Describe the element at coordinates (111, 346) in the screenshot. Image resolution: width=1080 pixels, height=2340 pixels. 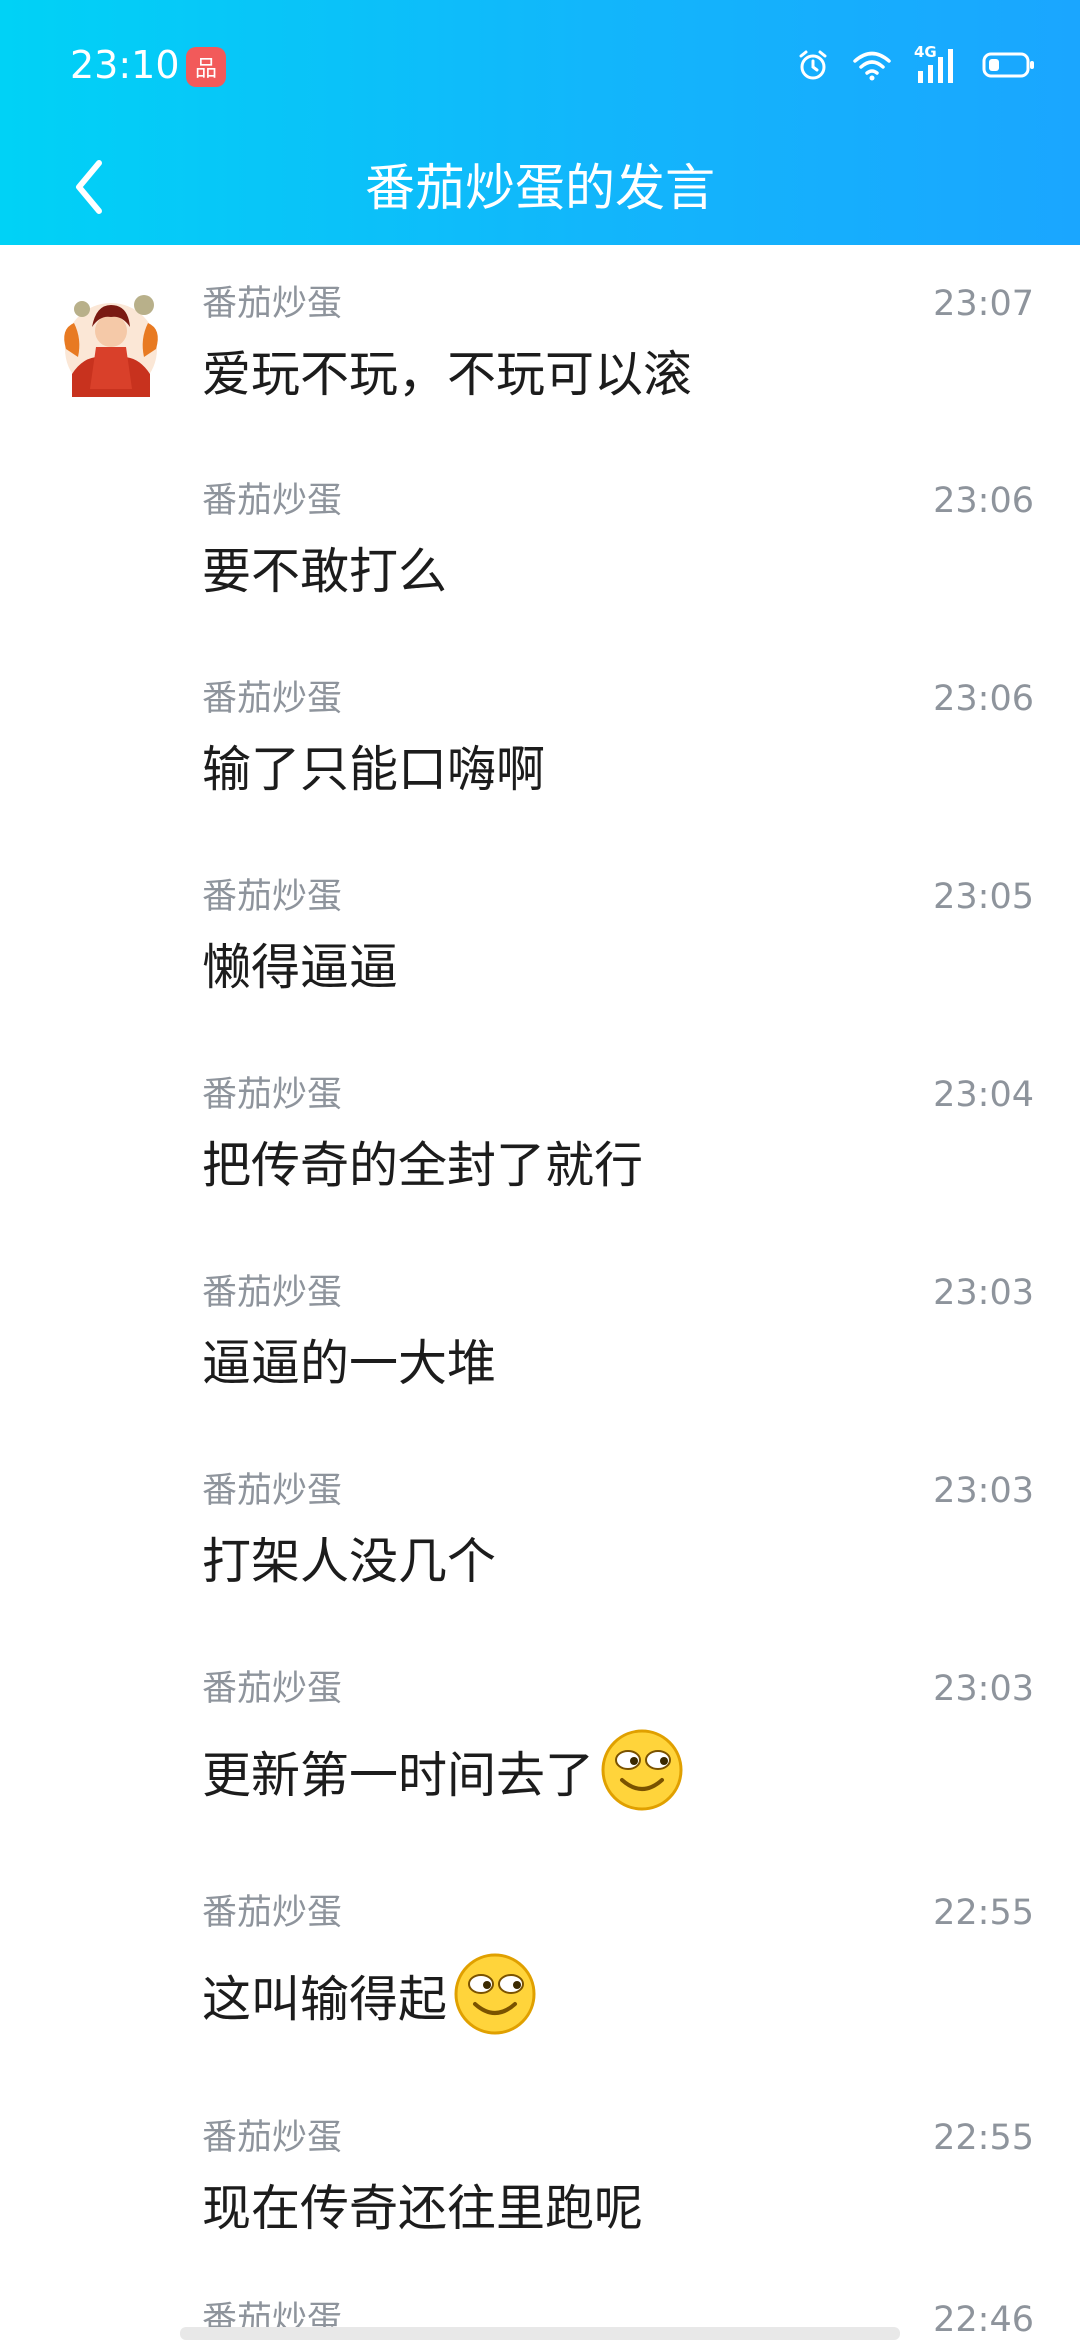
I see `user-avatar-icon` at that location.